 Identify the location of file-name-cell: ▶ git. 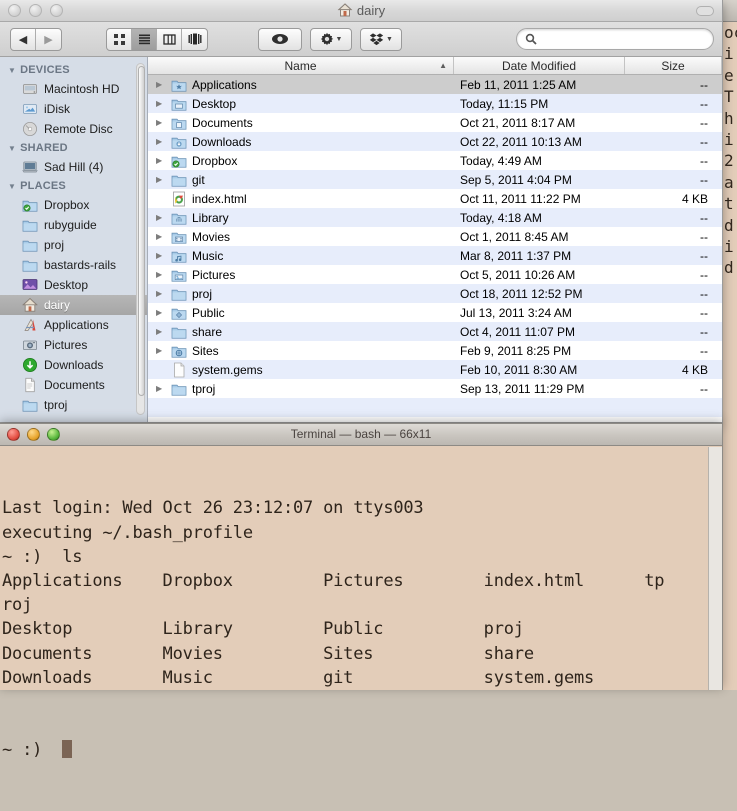
(301, 180).